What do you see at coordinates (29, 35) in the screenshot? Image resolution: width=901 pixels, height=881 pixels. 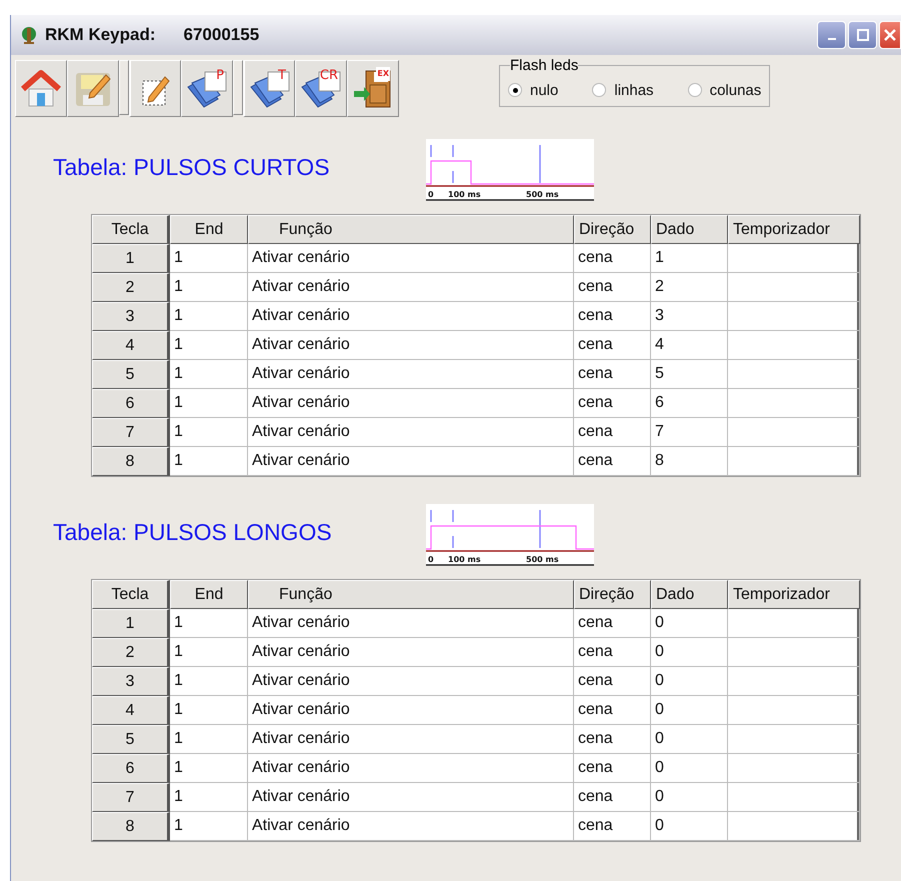 I see `app-icon` at bounding box center [29, 35].